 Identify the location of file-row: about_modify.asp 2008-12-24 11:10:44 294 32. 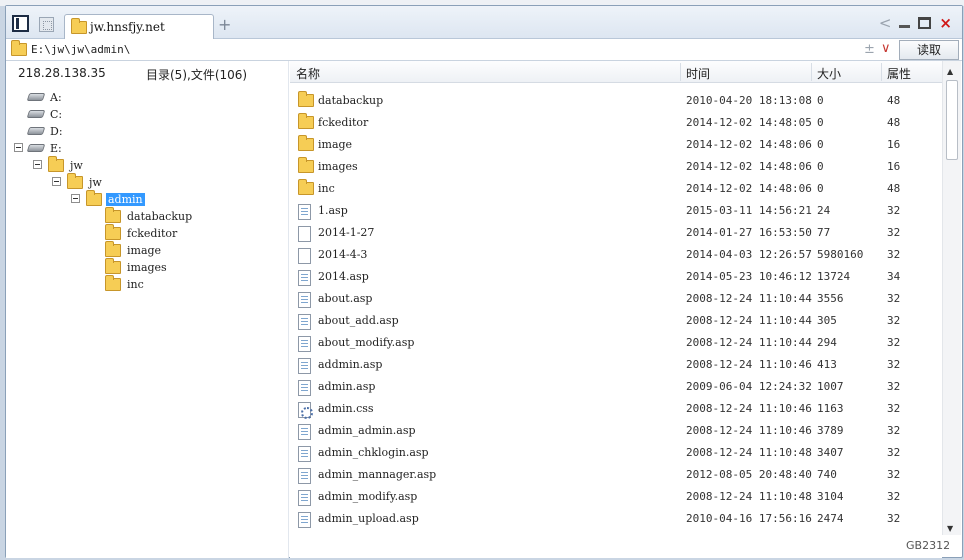
(616, 343).